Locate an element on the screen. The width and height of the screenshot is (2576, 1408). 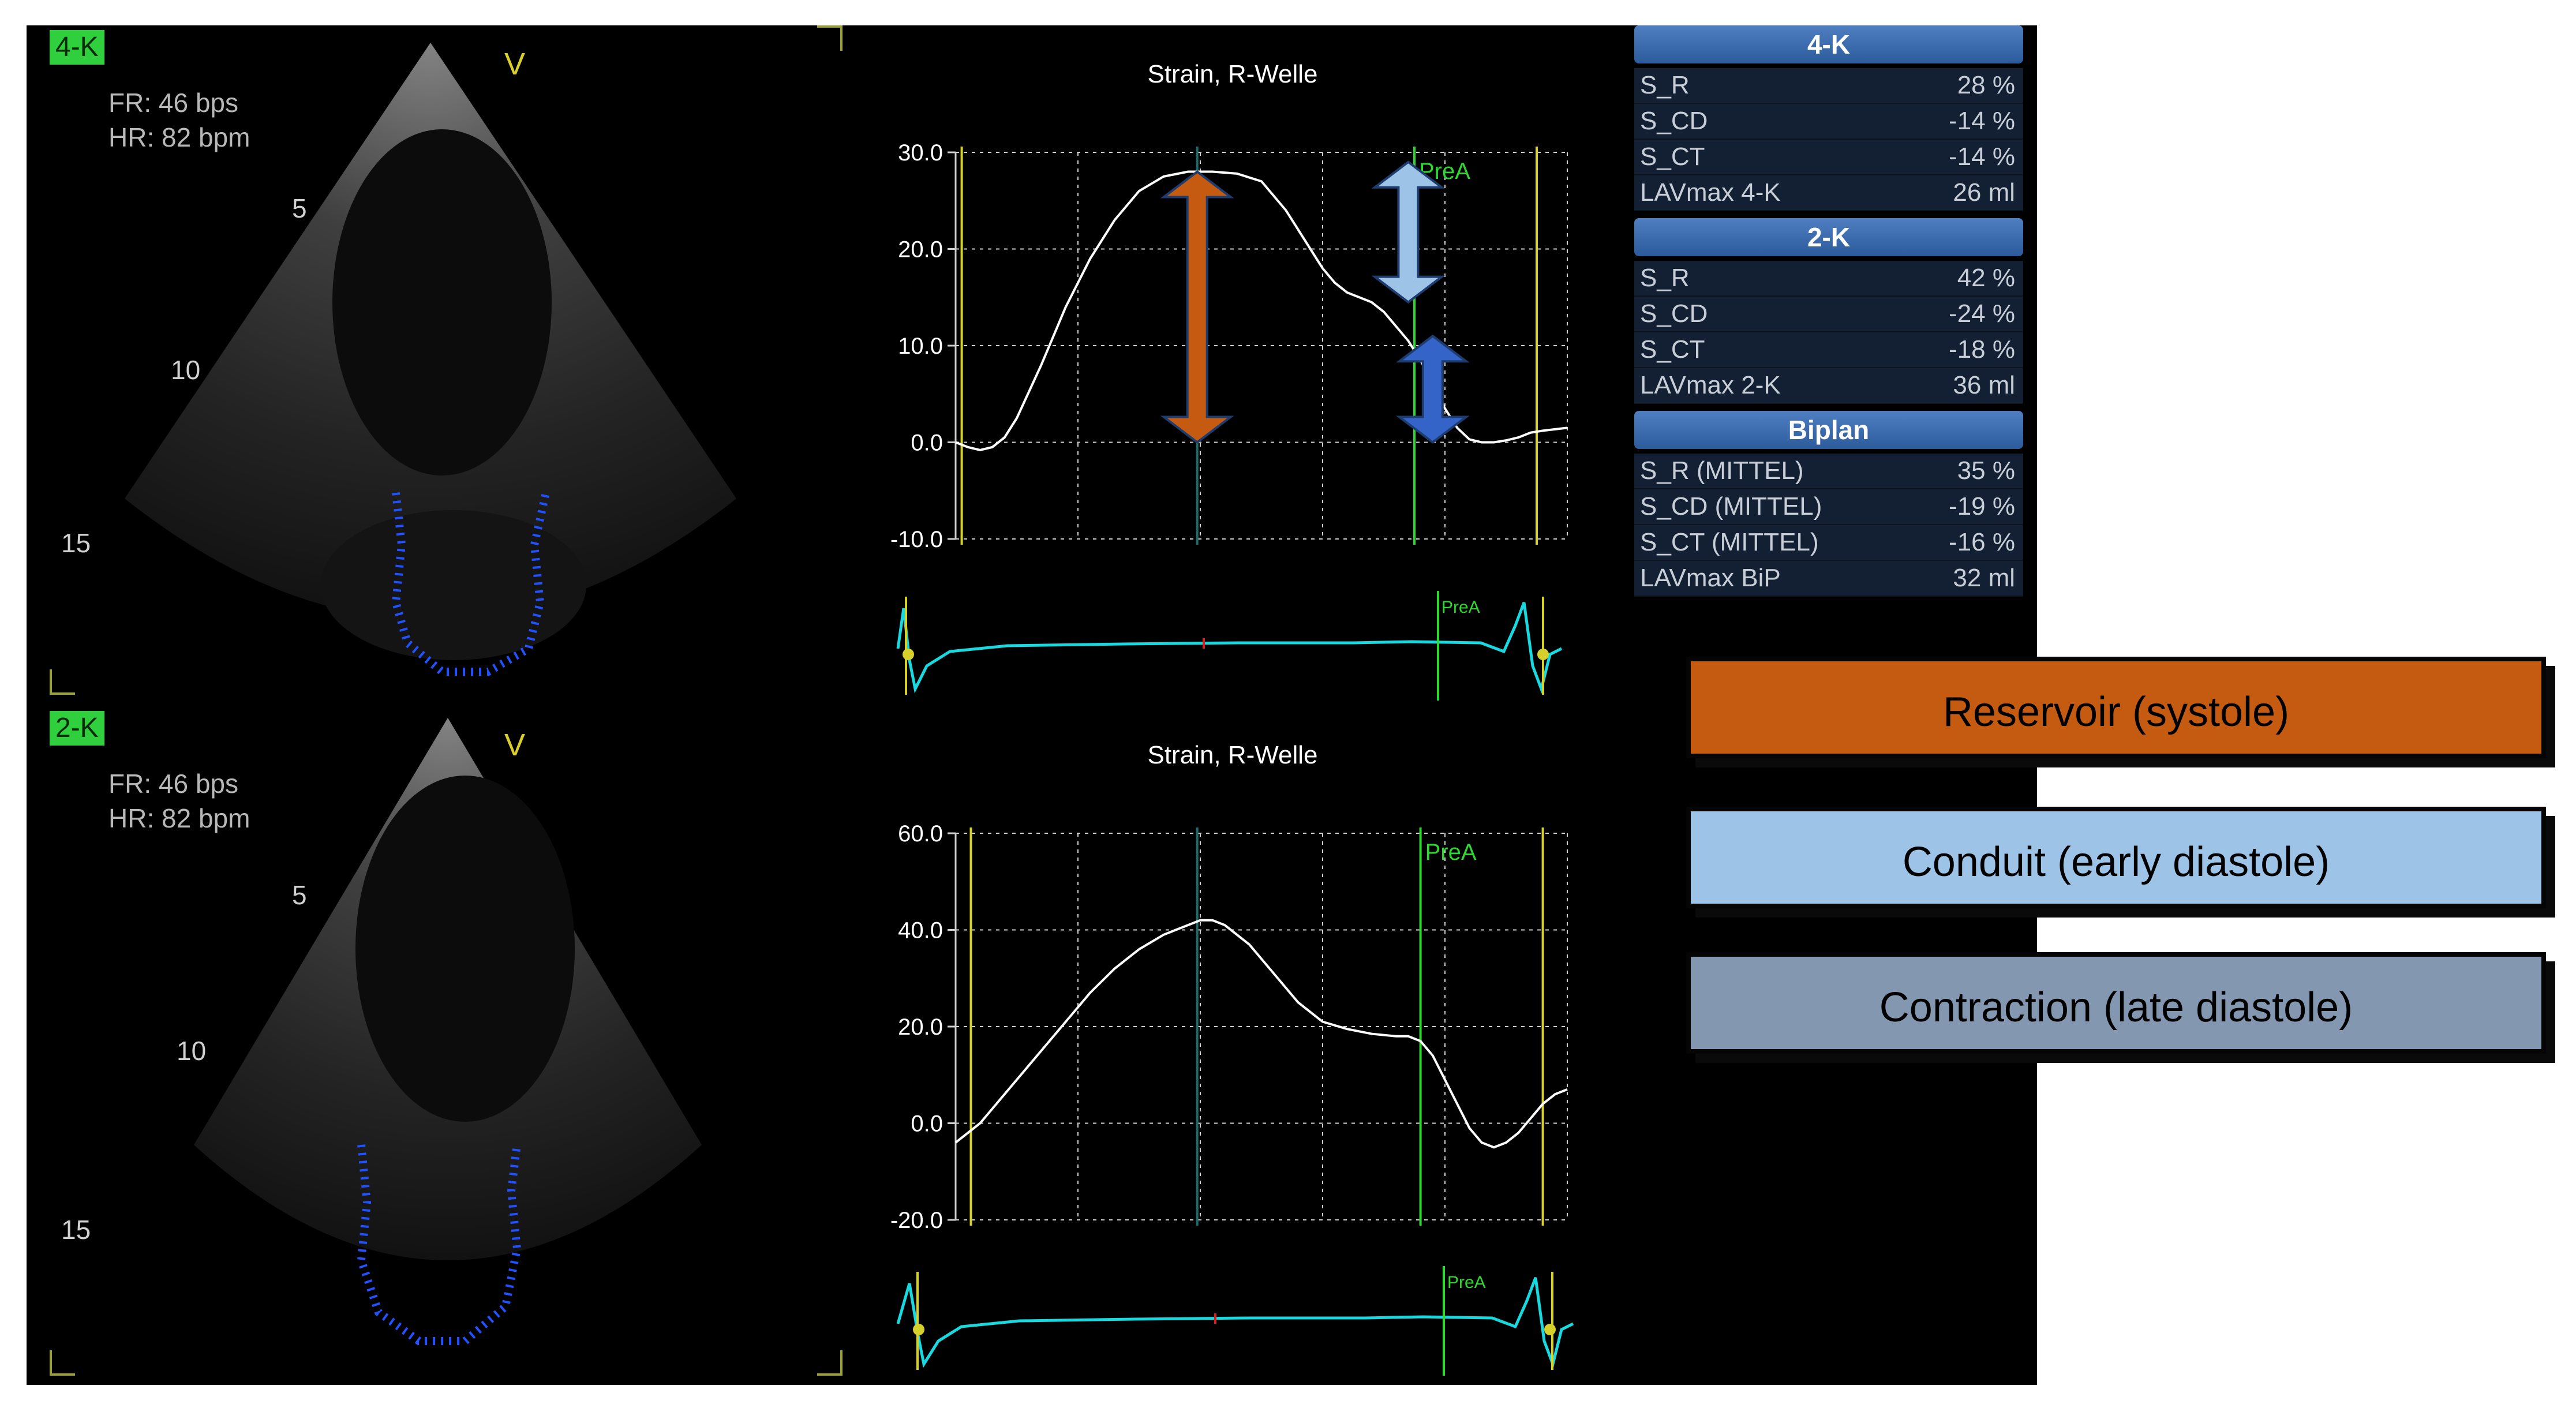
legend-conduit: Conduit (early diastole) is located at coordinates (2116, 858).